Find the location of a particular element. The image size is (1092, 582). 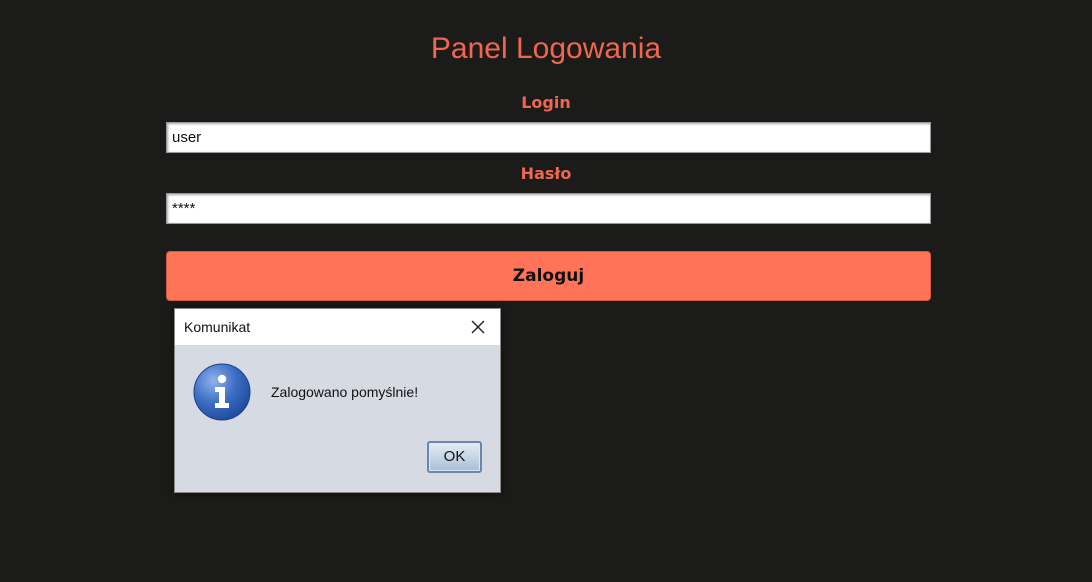

info-icon is located at coordinates (222, 392).